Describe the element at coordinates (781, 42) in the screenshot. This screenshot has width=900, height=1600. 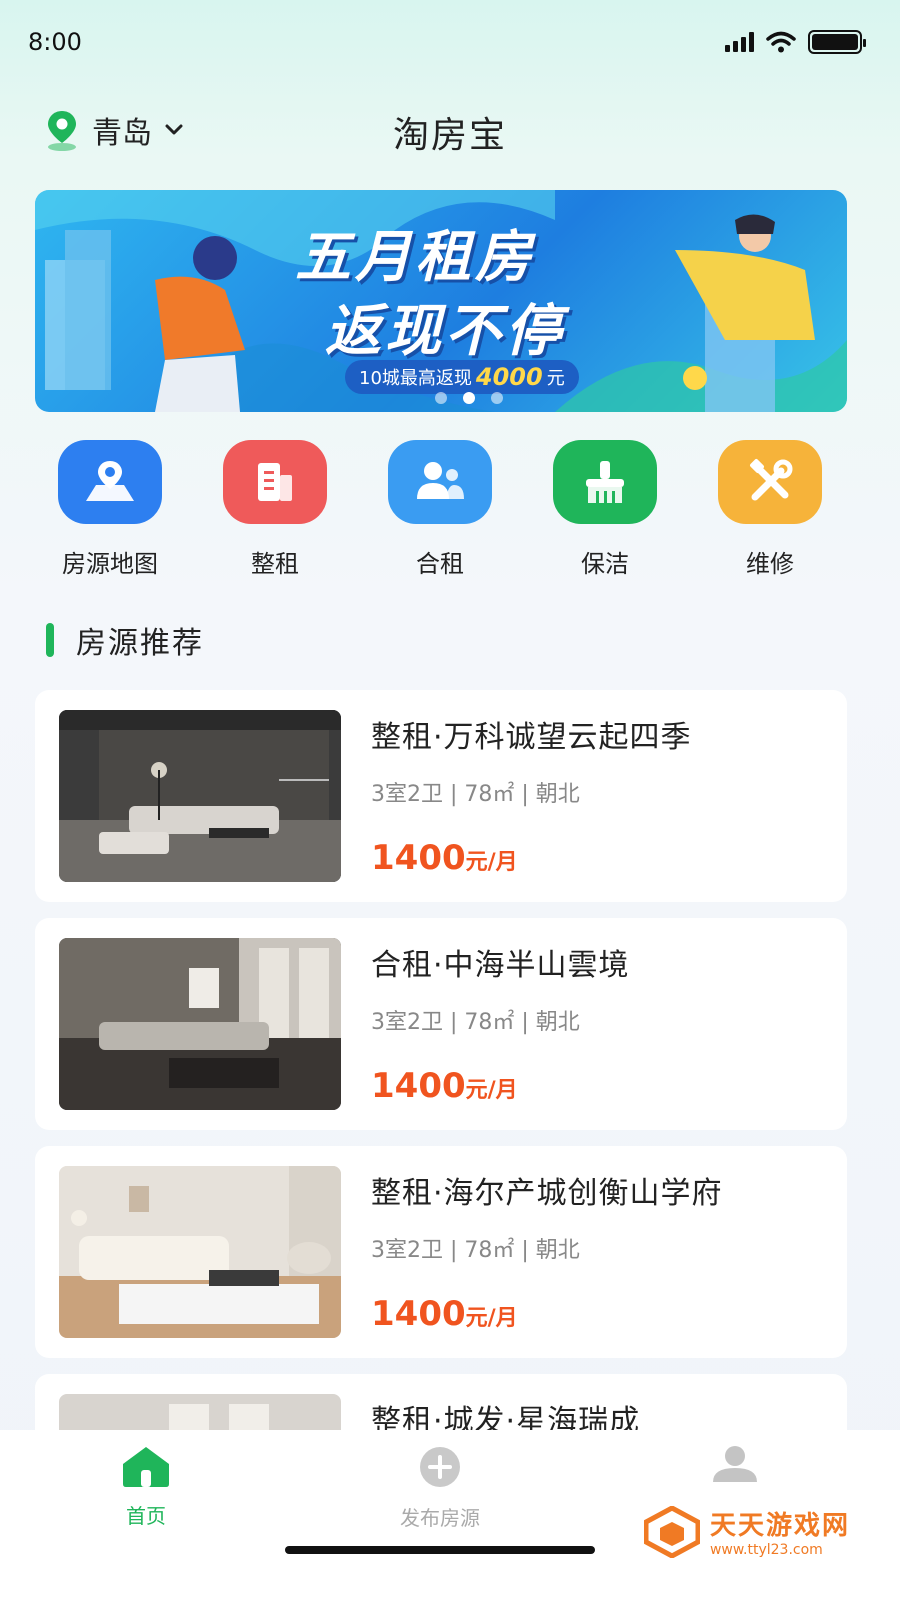
I see `wifi-icon` at that location.